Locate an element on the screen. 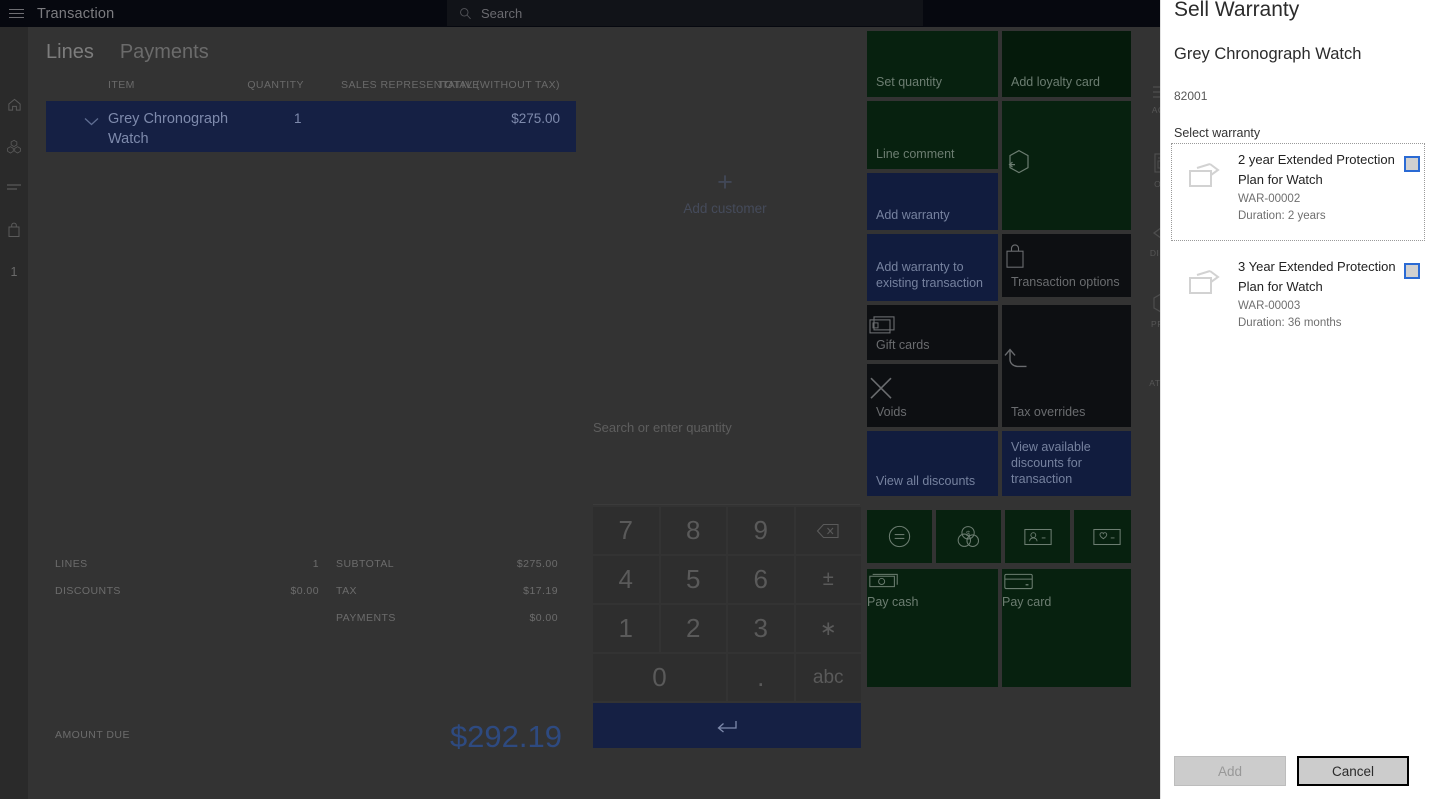  cancel-button: Cancel is located at coordinates (1353, 771).